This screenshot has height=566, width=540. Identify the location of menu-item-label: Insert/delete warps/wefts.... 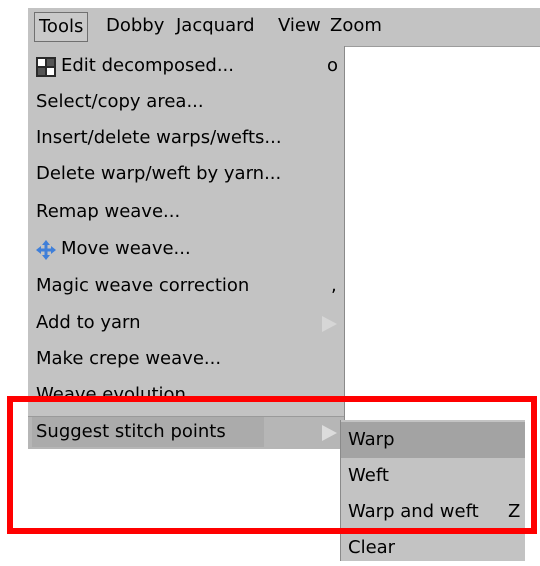
(159, 137).